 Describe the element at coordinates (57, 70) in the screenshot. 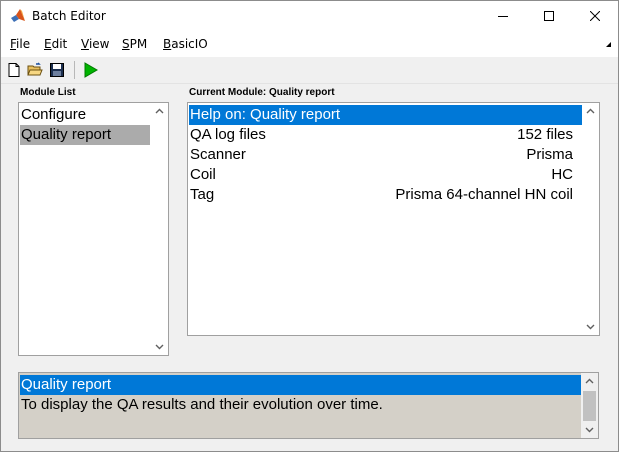

I see `save-icon` at that location.